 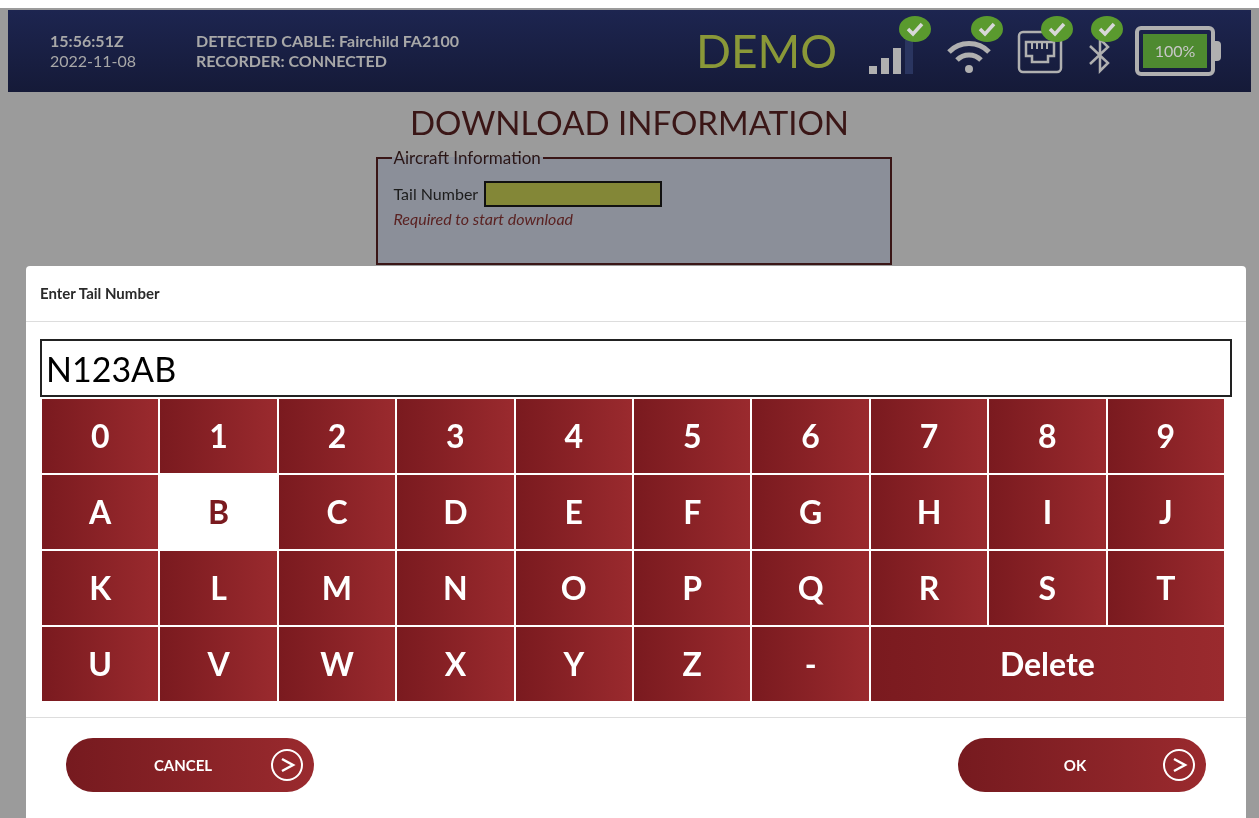 I want to click on keyboard-key: 2, so click(x=337, y=436).